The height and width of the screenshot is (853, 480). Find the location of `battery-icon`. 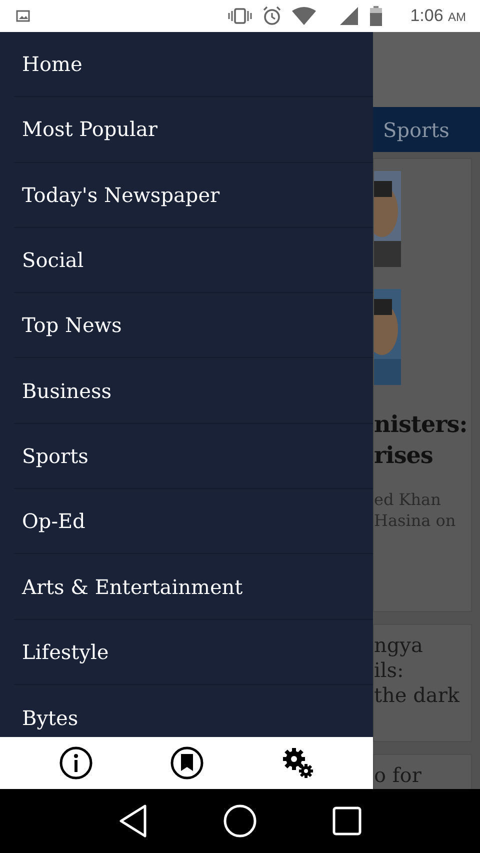

battery-icon is located at coordinates (376, 16).